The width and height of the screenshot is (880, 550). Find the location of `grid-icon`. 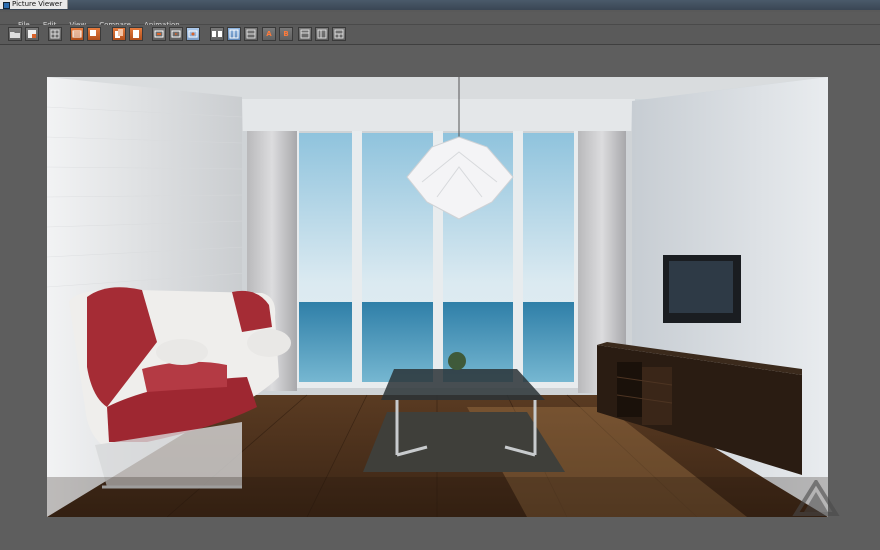

grid-icon is located at coordinates (55, 34).